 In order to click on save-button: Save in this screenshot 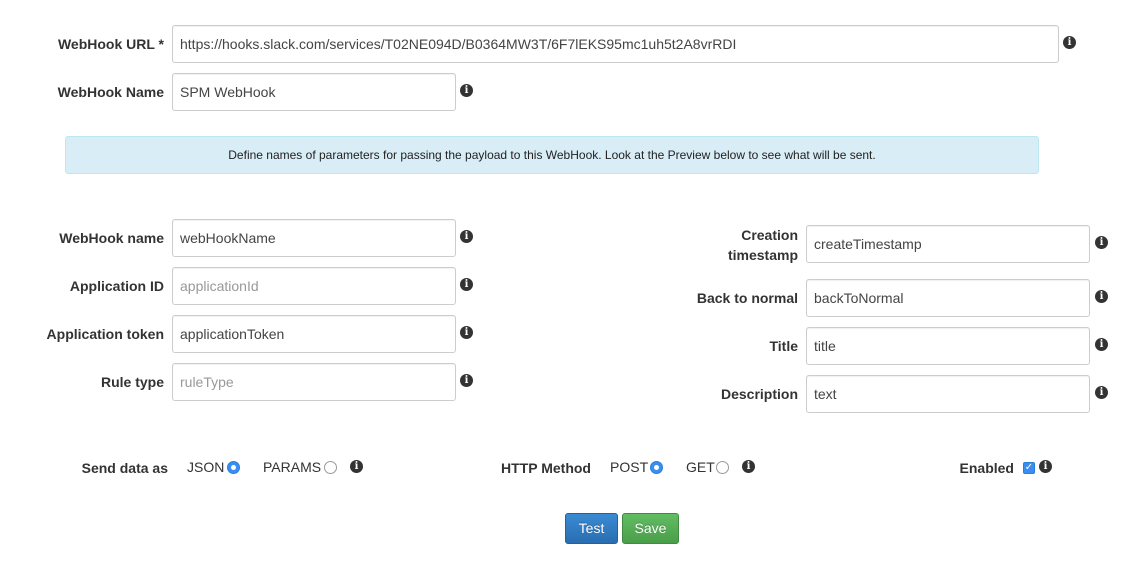, I will do `click(650, 528)`.